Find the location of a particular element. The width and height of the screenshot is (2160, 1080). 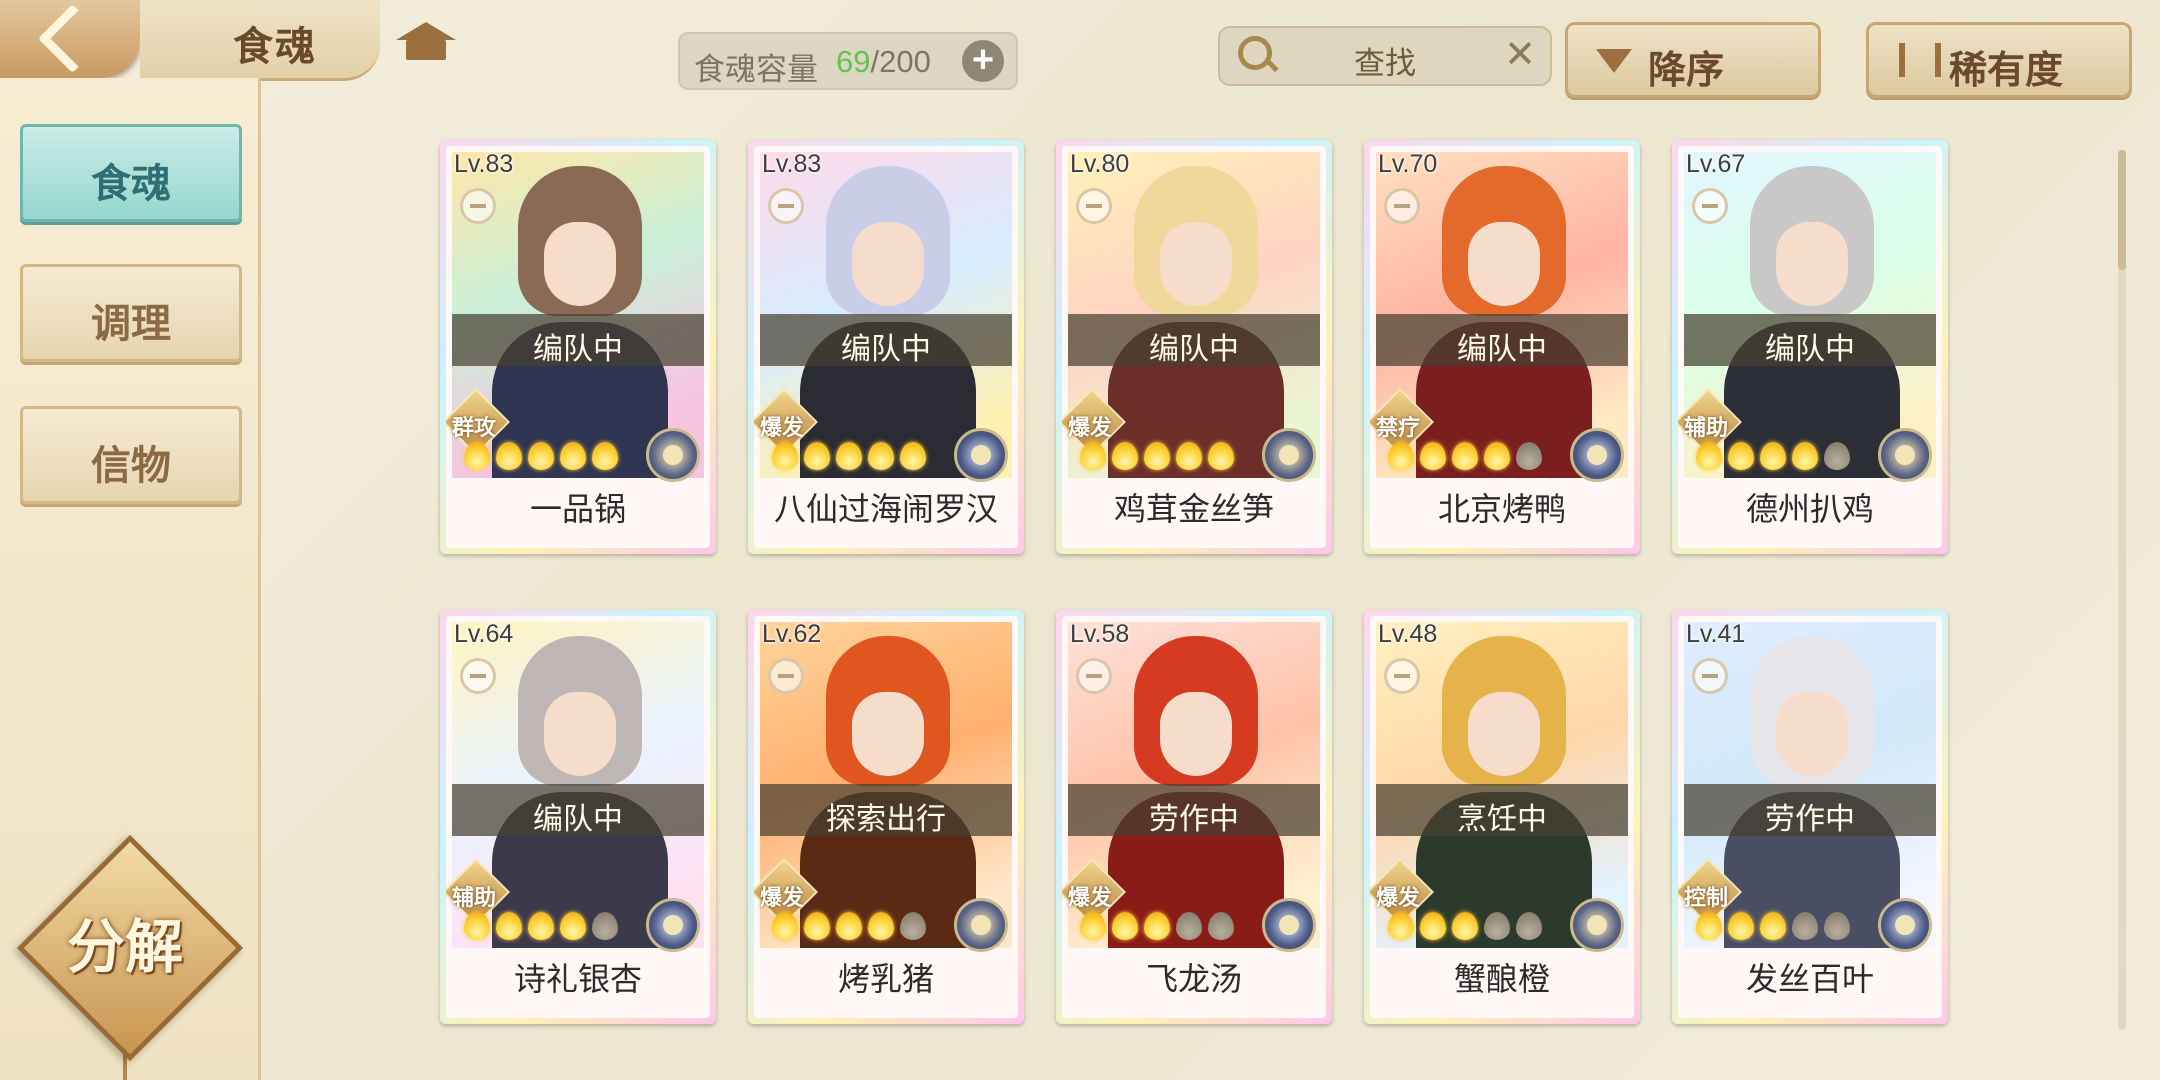

food-soul-name: 八仙过海闹罗汉 is located at coordinates (885, 509).